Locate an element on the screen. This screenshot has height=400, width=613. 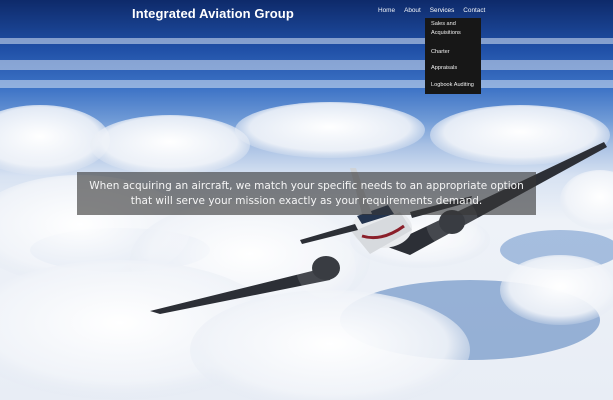
menu-item-sales-acquisitions: Sales and Acquisitions is located at coordinates (446, 29).